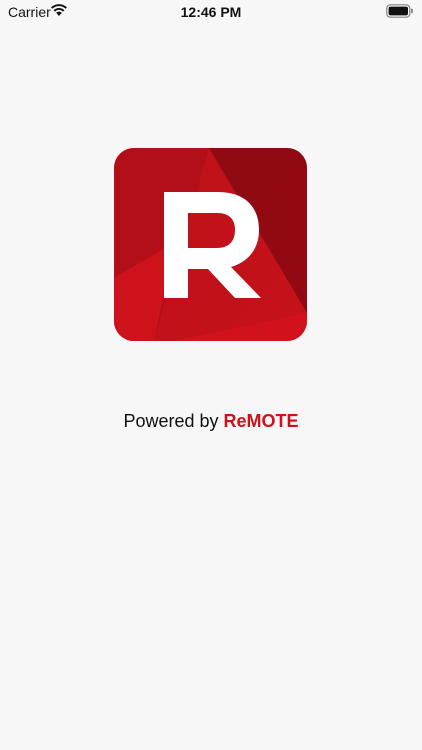 The width and height of the screenshot is (422, 750). I want to click on powered-by-text: Powered by ReMOTE, so click(211, 421).